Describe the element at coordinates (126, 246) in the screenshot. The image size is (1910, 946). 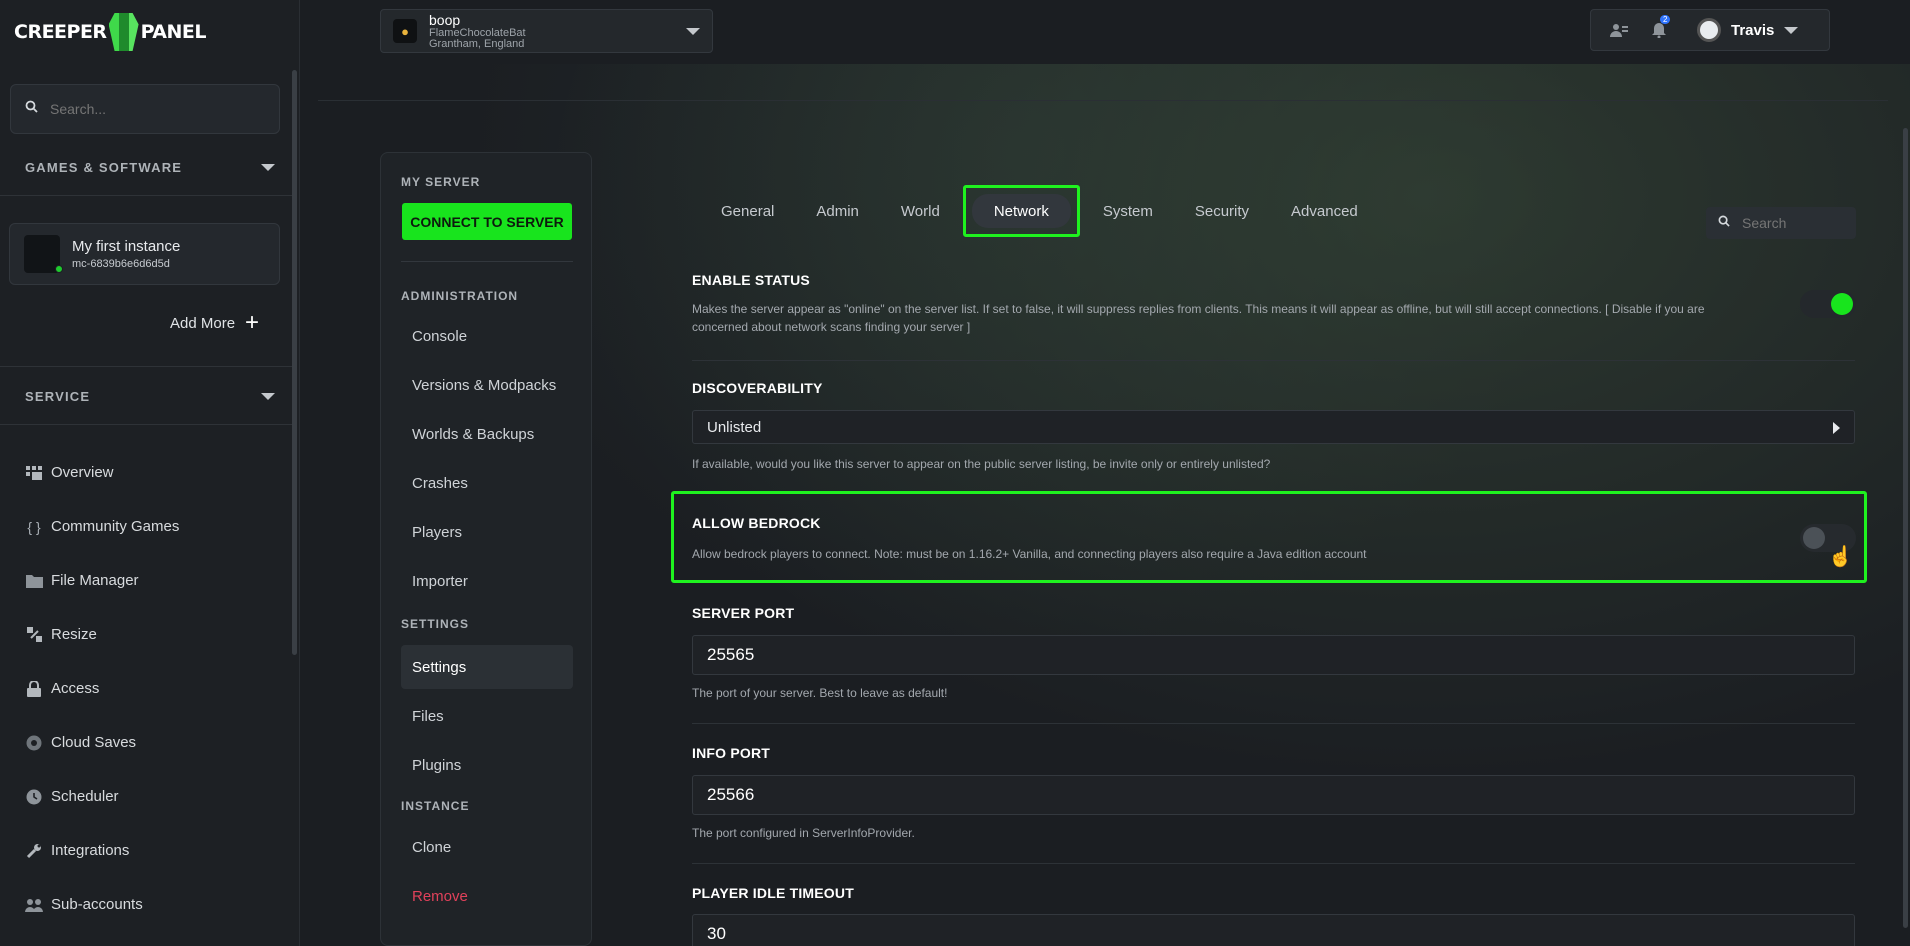
I see `instance-name: My first instance` at that location.